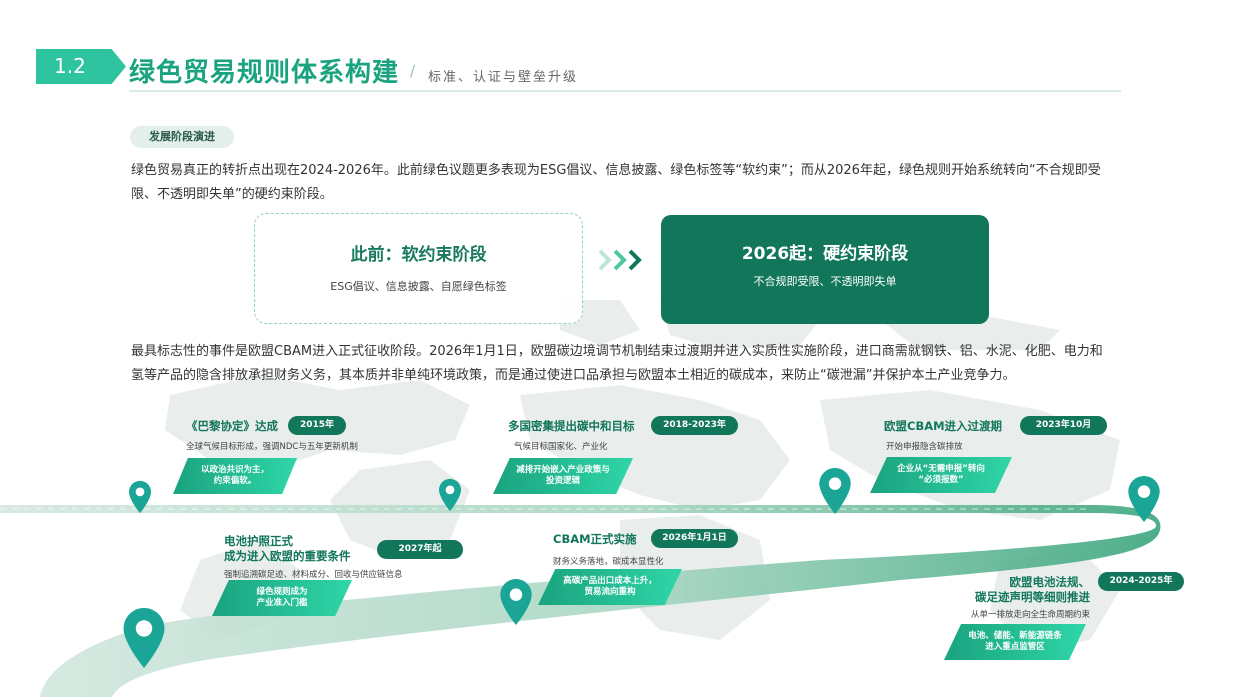  What do you see at coordinates (571, 435) in the screenshot?
I see `event-carbon-neutrality: 多国密集提出碳中和目标 气候目标国家化、产业化` at bounding box center [571, 435].